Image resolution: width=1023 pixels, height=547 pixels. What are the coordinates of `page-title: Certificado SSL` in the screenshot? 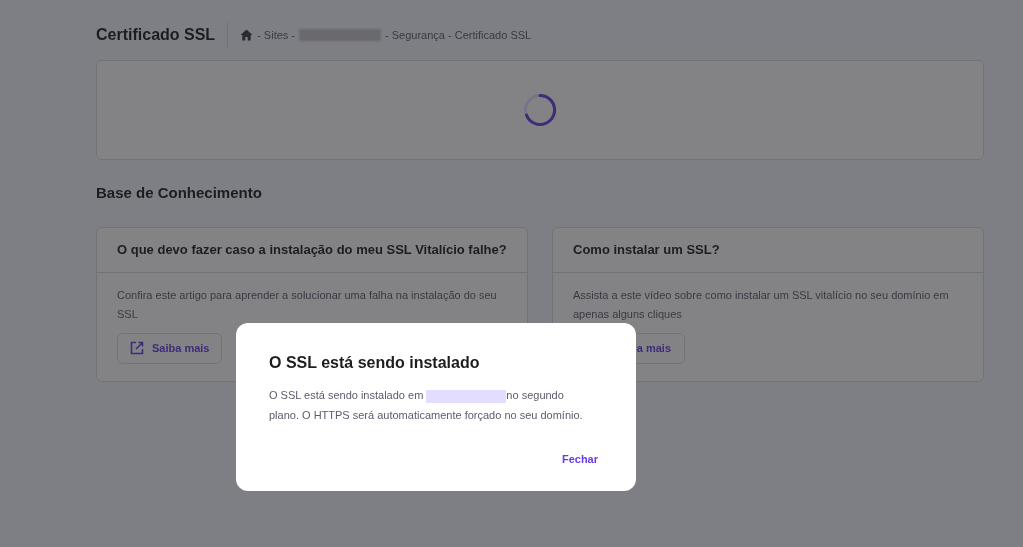 It's located at (156, 35).